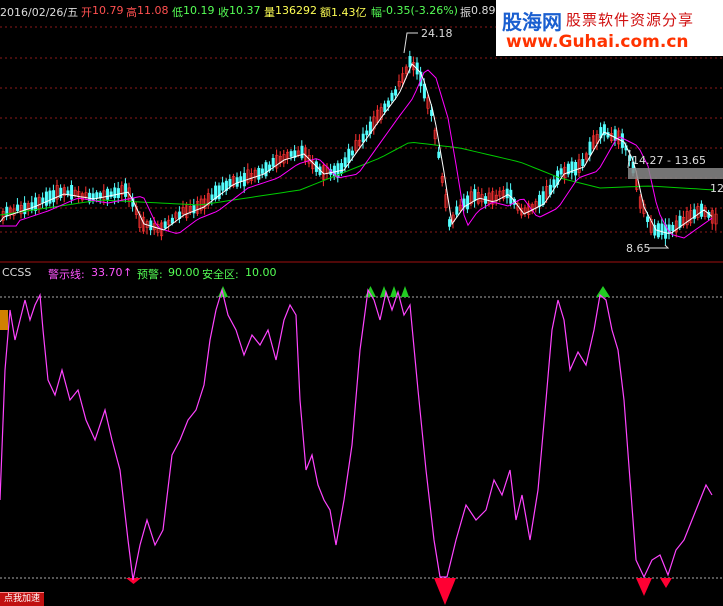 Image resolution: width=723 pixels, height=606 pixels. I want to click on logo-name: 股海网, so click(532, 22).